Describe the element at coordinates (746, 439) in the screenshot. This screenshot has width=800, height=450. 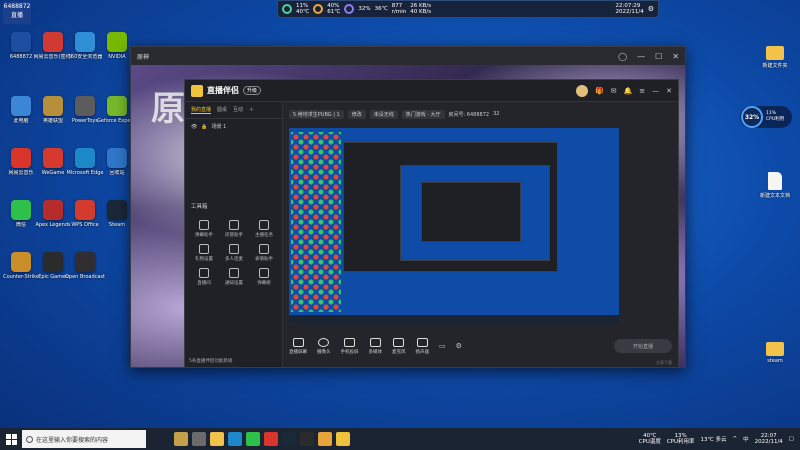
I see `language-indicator: 中` at that location.